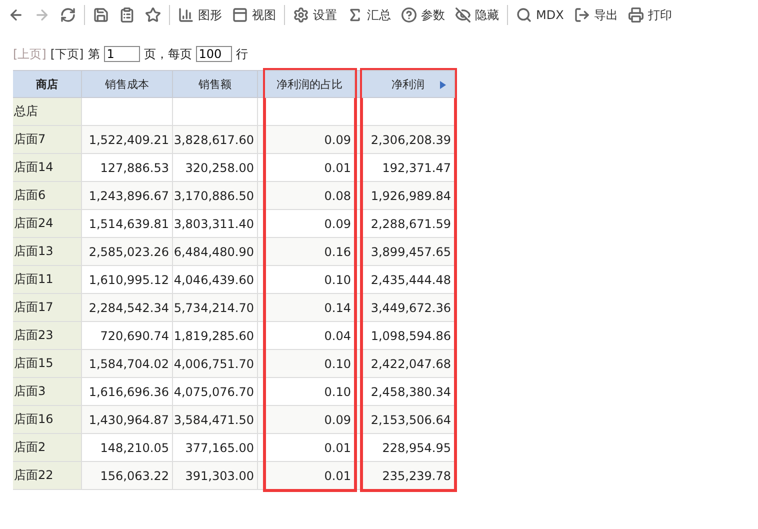 The width and height of the screenshot is (758, 529). Describe the element at coordinates (127, 84) in the screenshot. I see `column-header: 销售成本` at that location.